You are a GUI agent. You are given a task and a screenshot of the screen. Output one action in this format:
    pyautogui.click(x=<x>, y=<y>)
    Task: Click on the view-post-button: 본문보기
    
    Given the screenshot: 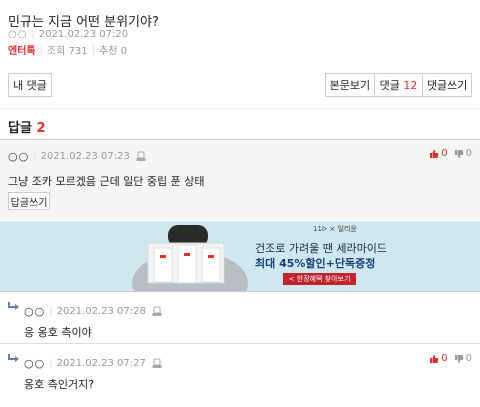 What is the action you would take?
    pyautogui.click(x=350, y=85)
    